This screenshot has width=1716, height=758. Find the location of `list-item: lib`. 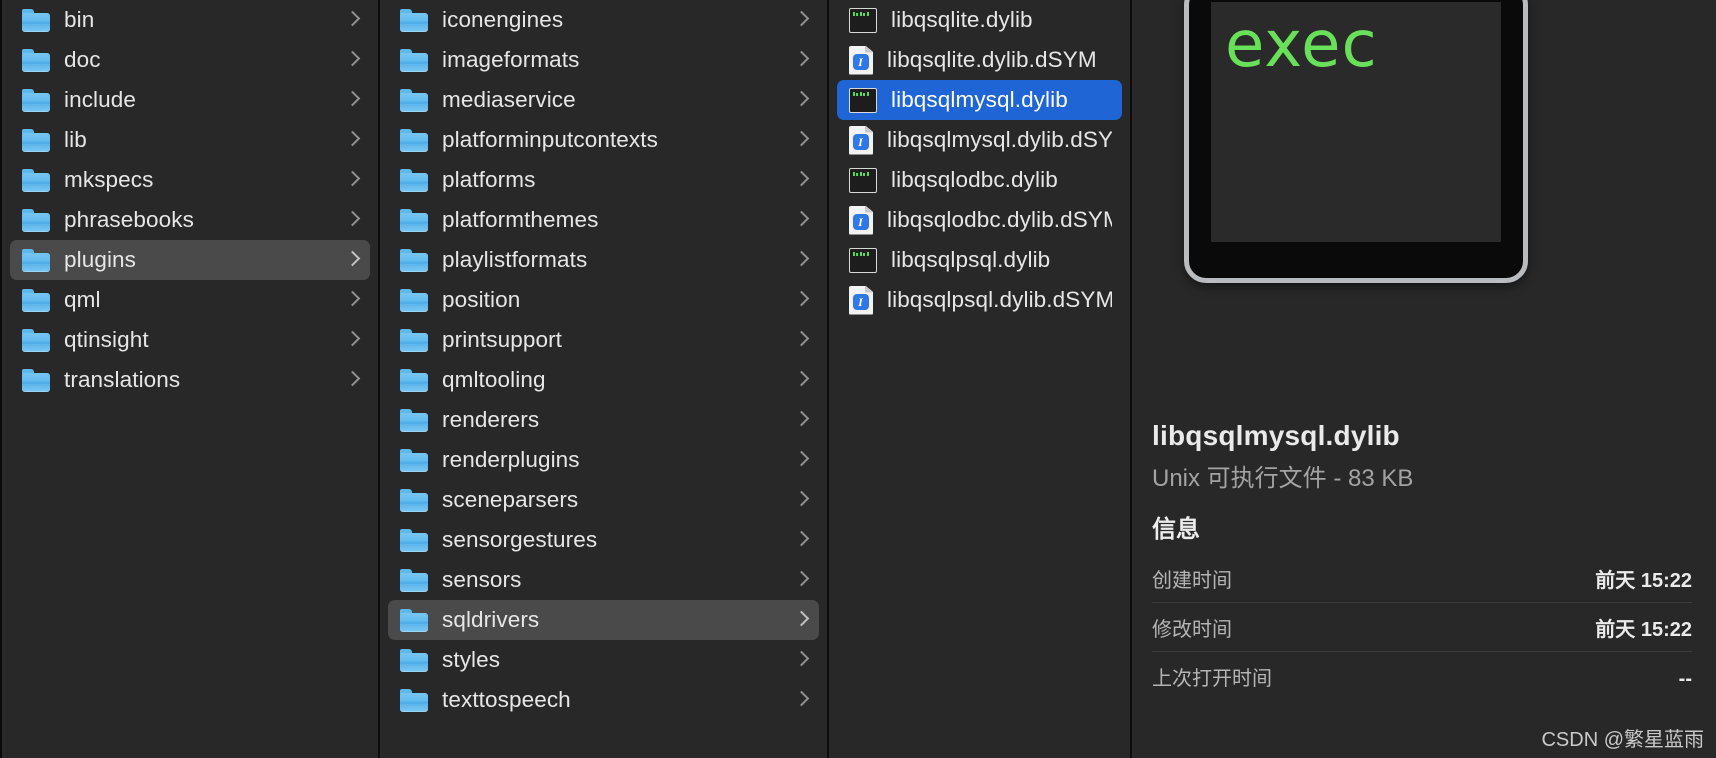

list-item: lib is located at coordinates (190, 140).